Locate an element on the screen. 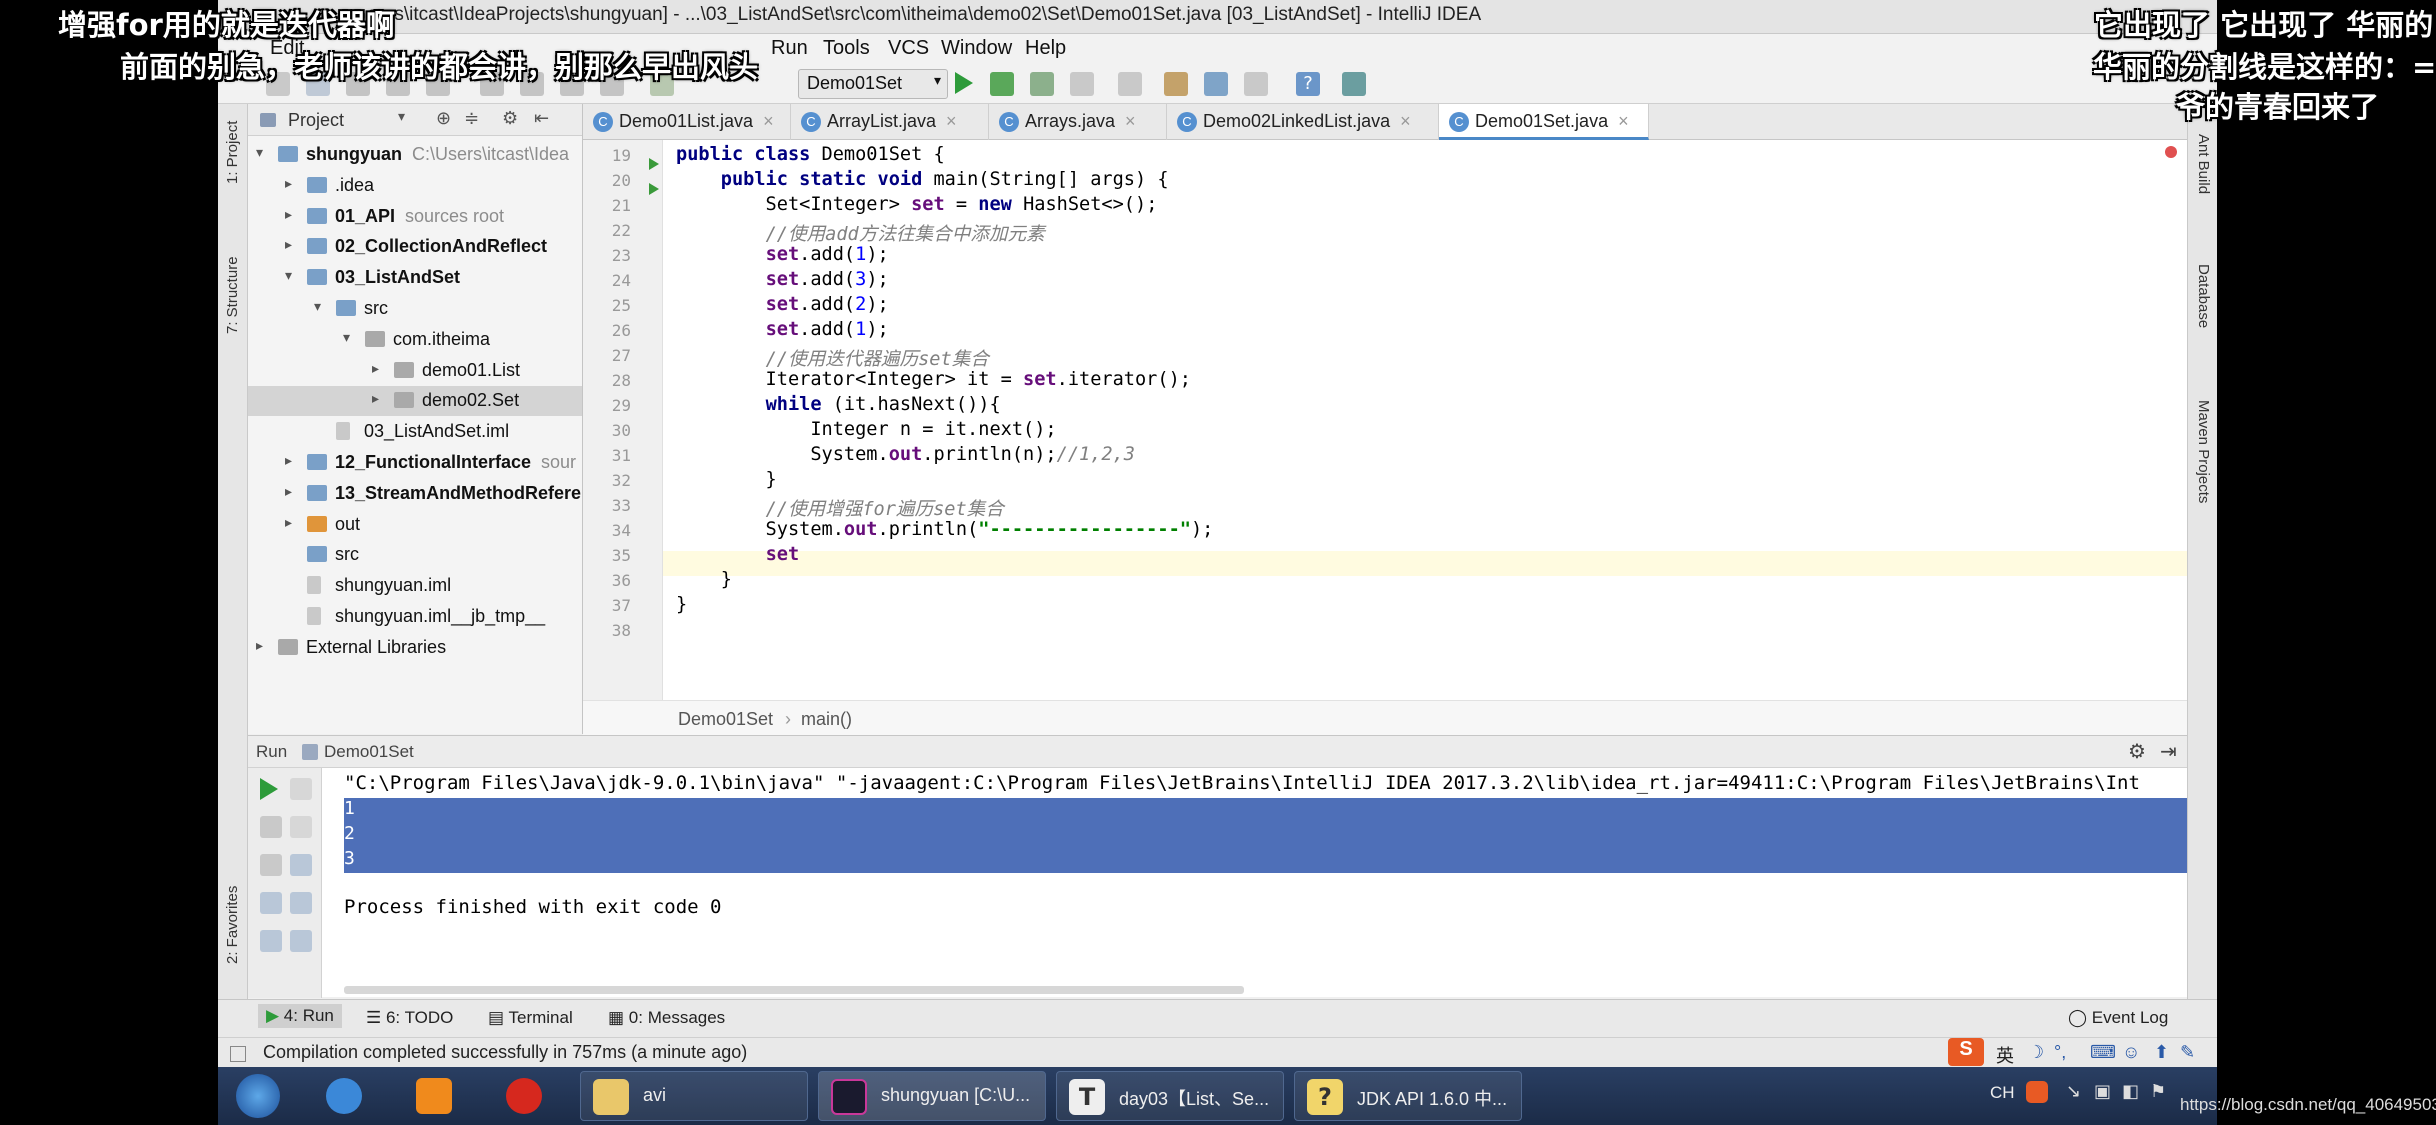  toggle-tool-windows-icon is located at coordinates (238, 1054).